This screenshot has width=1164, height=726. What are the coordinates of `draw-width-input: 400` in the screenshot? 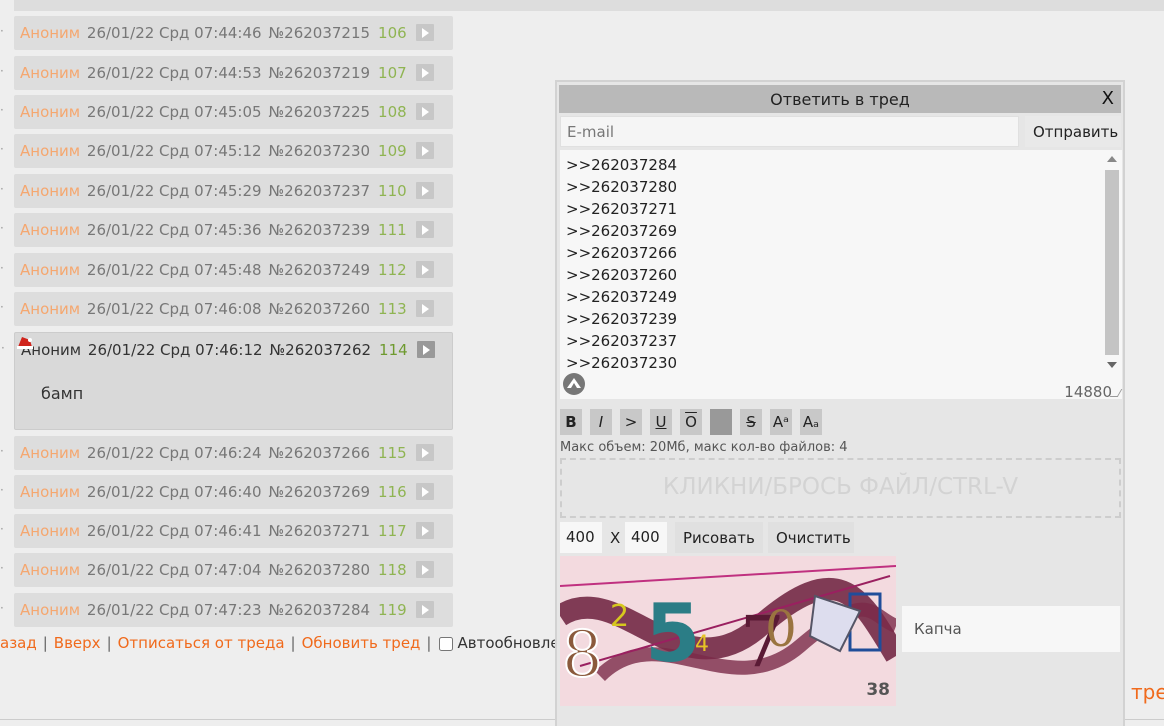 It's located at (581, 537).